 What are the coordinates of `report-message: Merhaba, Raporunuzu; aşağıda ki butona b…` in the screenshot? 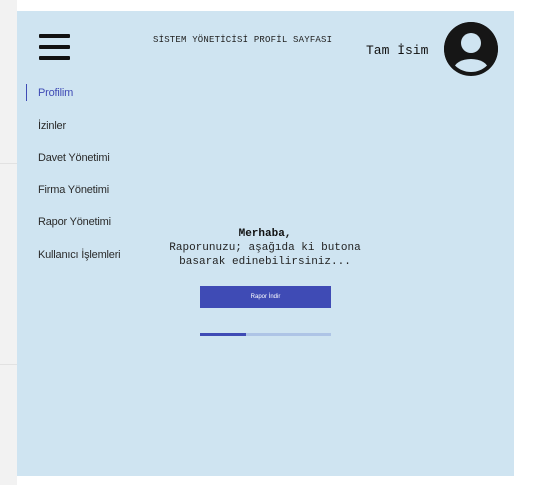 It's located at (265, 248).